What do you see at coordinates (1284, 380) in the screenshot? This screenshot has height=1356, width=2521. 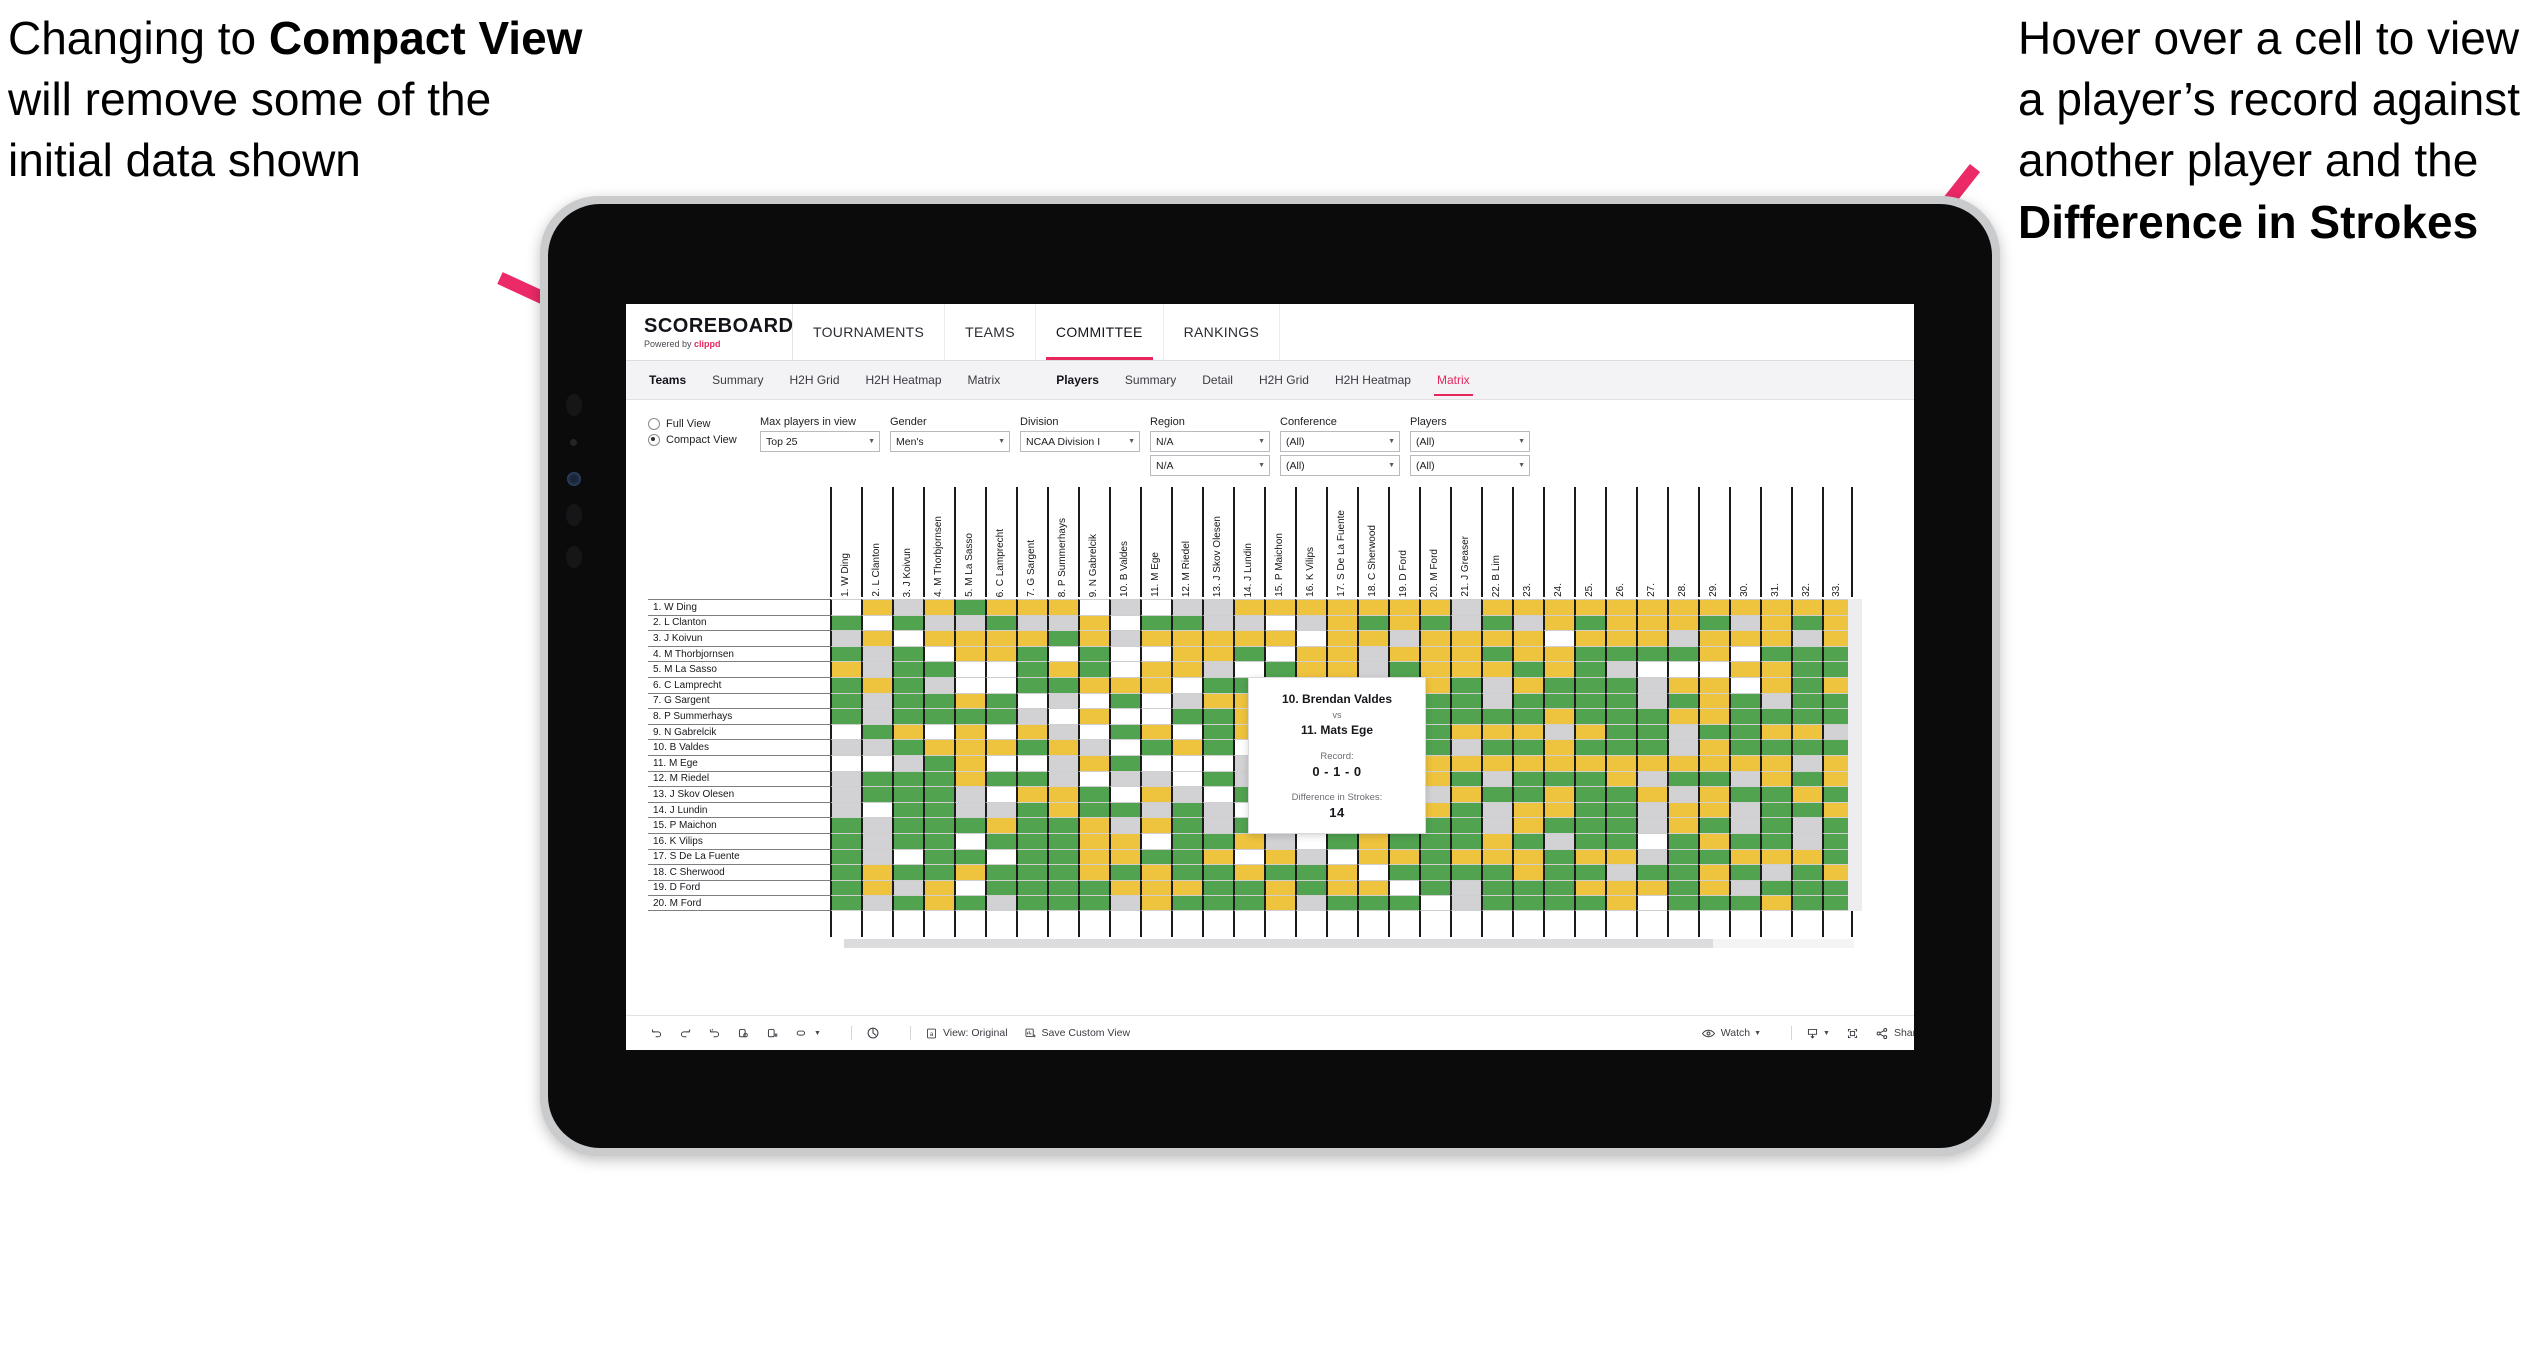 I see `subnav-players-h2h-grid: H2H Grid` at bounding box center [1284, 380].